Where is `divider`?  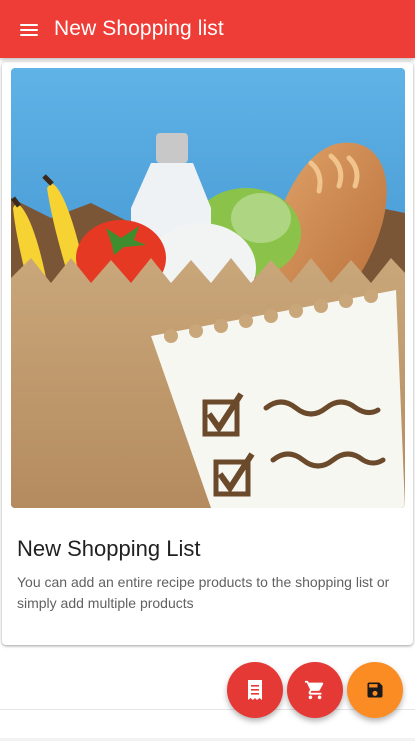
divider is located at coordinates (207, 709).